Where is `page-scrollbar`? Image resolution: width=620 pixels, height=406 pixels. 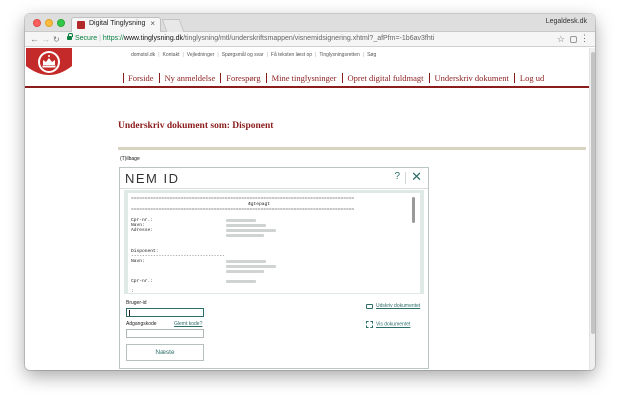
page-scrollbar is located at coordinates (592, 209).